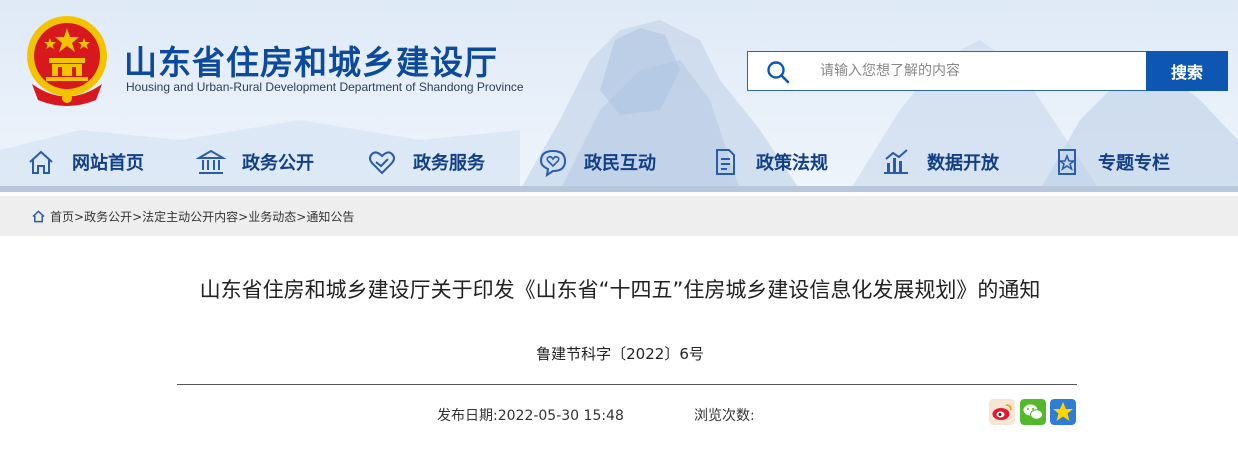  I want to click on nav-item-label: 网站首页, so click(108, 163).